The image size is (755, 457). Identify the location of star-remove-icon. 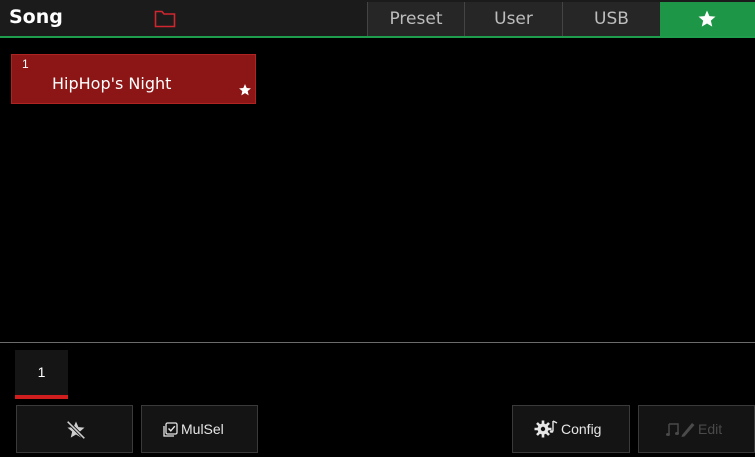
(76, 430).